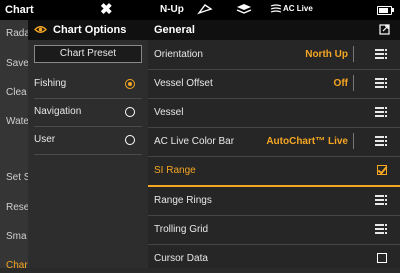 Image resolution: width=400 pixels, height=273 pixels. I want to click on checkbox-icon, so click(382, 258).